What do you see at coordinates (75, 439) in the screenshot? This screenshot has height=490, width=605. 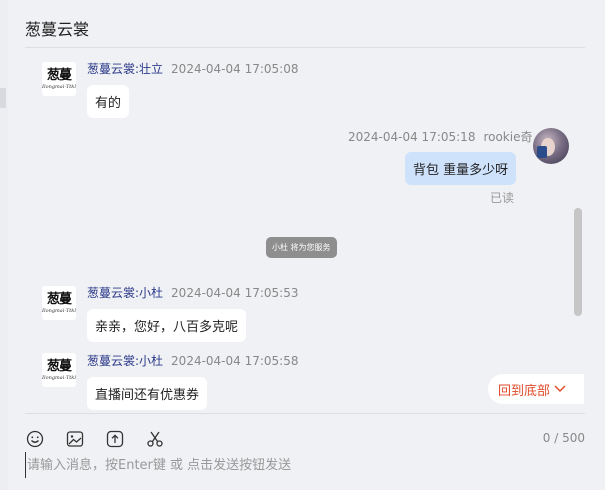 I see `image-icon` at bounding box center [75, 439].